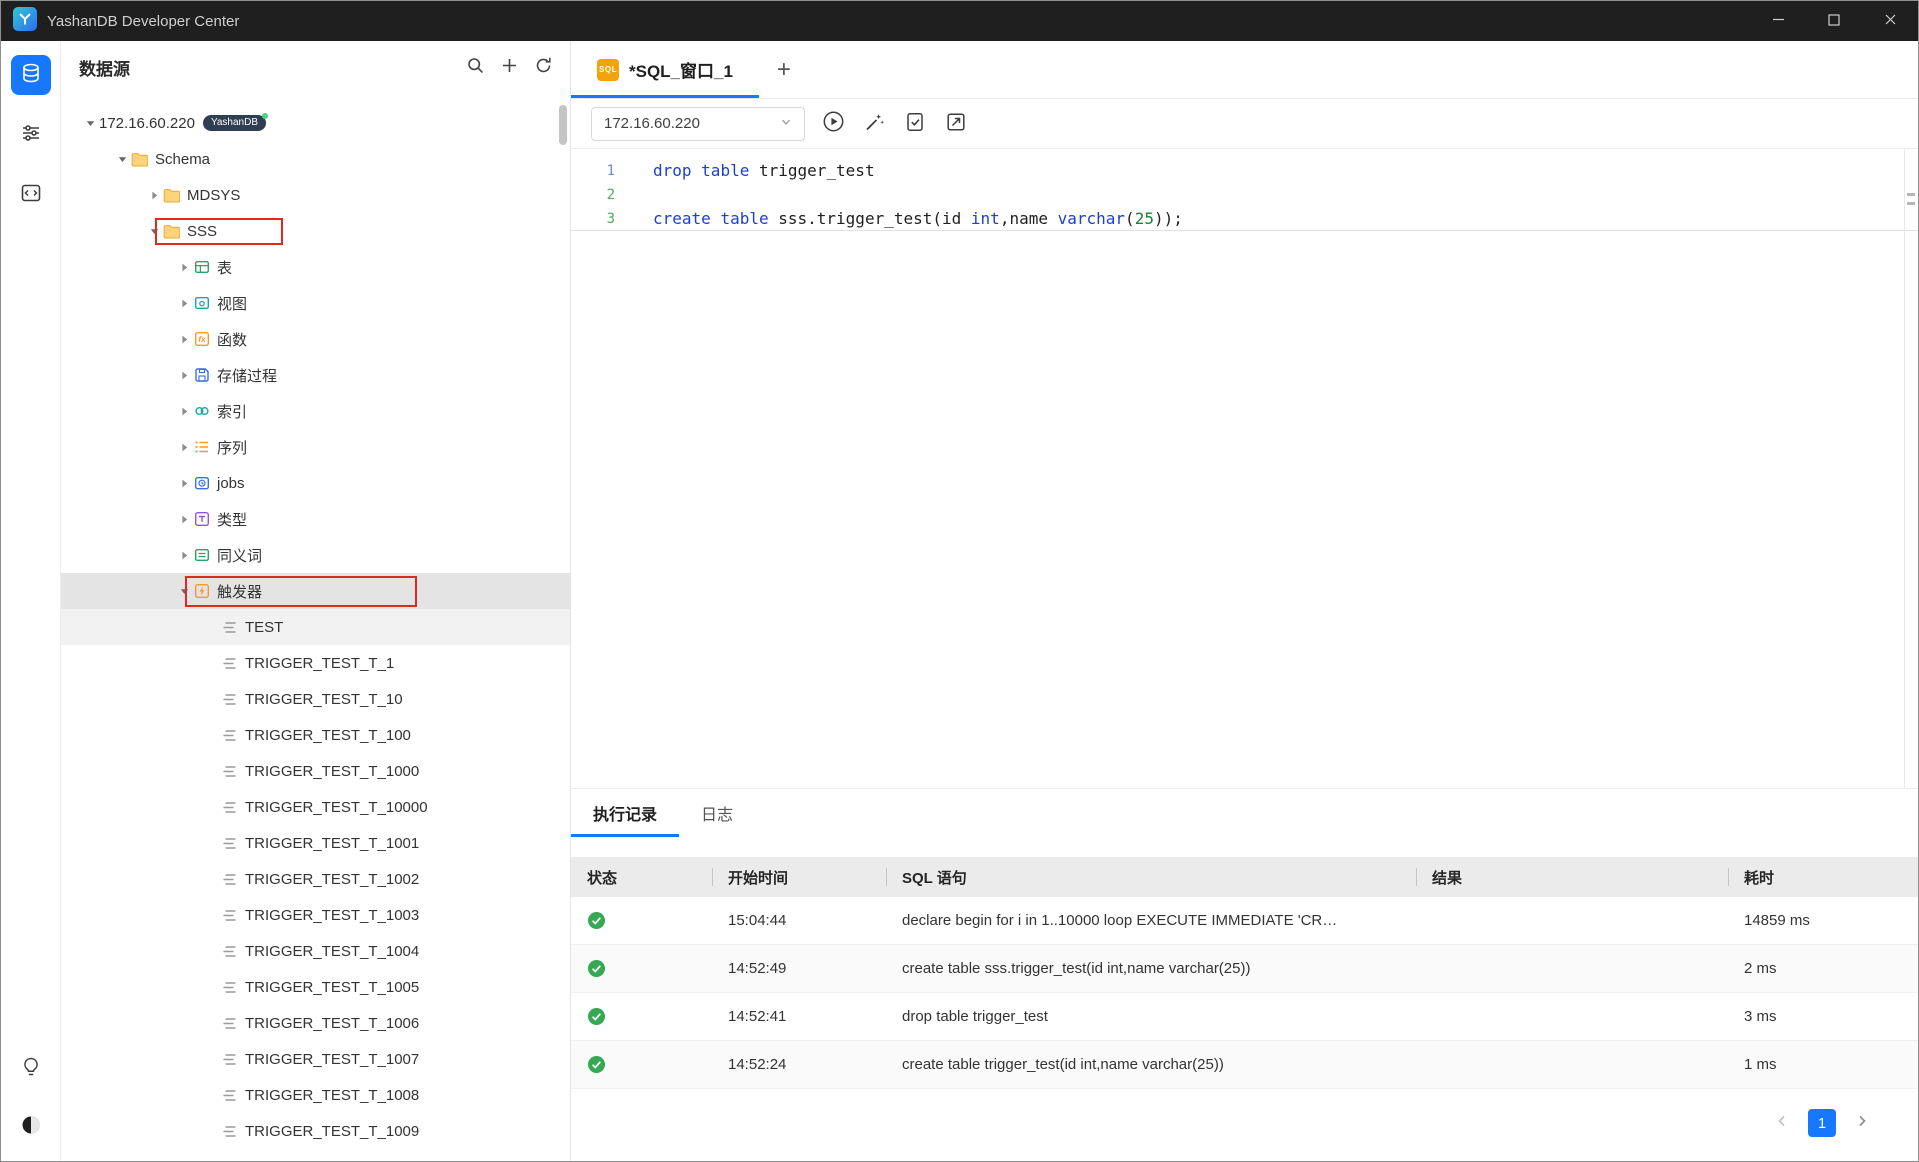 The height and width of the screenshot is (1162, 1919). Describe the element at coordinates (31, 1069) in the screenshot. I see `hint-button` at that location.